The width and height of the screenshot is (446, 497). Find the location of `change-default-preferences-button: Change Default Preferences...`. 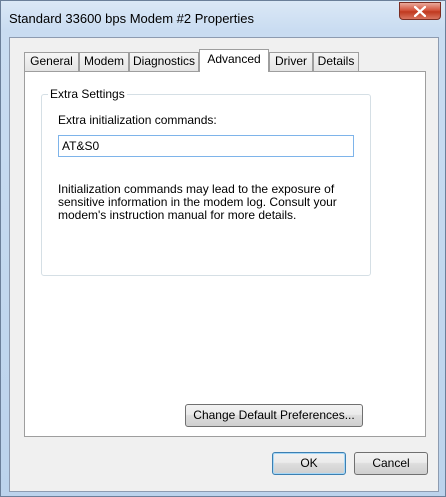

change-default-preferences-button: Change Default Preferences... is located at coordinates (274, 415).